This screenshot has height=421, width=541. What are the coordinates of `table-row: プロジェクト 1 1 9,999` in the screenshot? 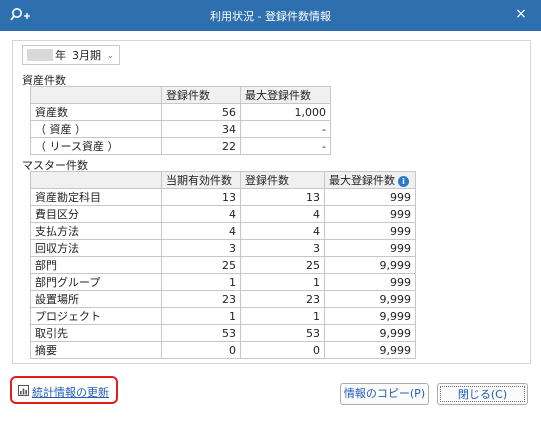 It's located at (223, 316).